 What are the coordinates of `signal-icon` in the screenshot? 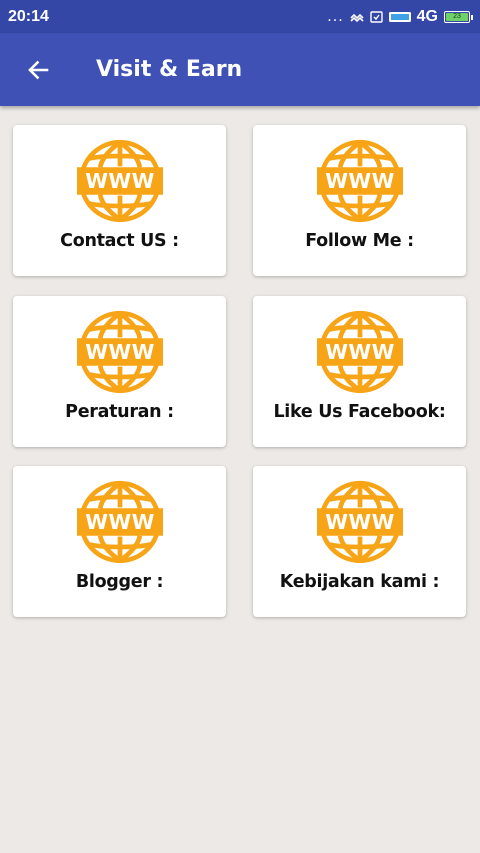 It's located at (399, 16).